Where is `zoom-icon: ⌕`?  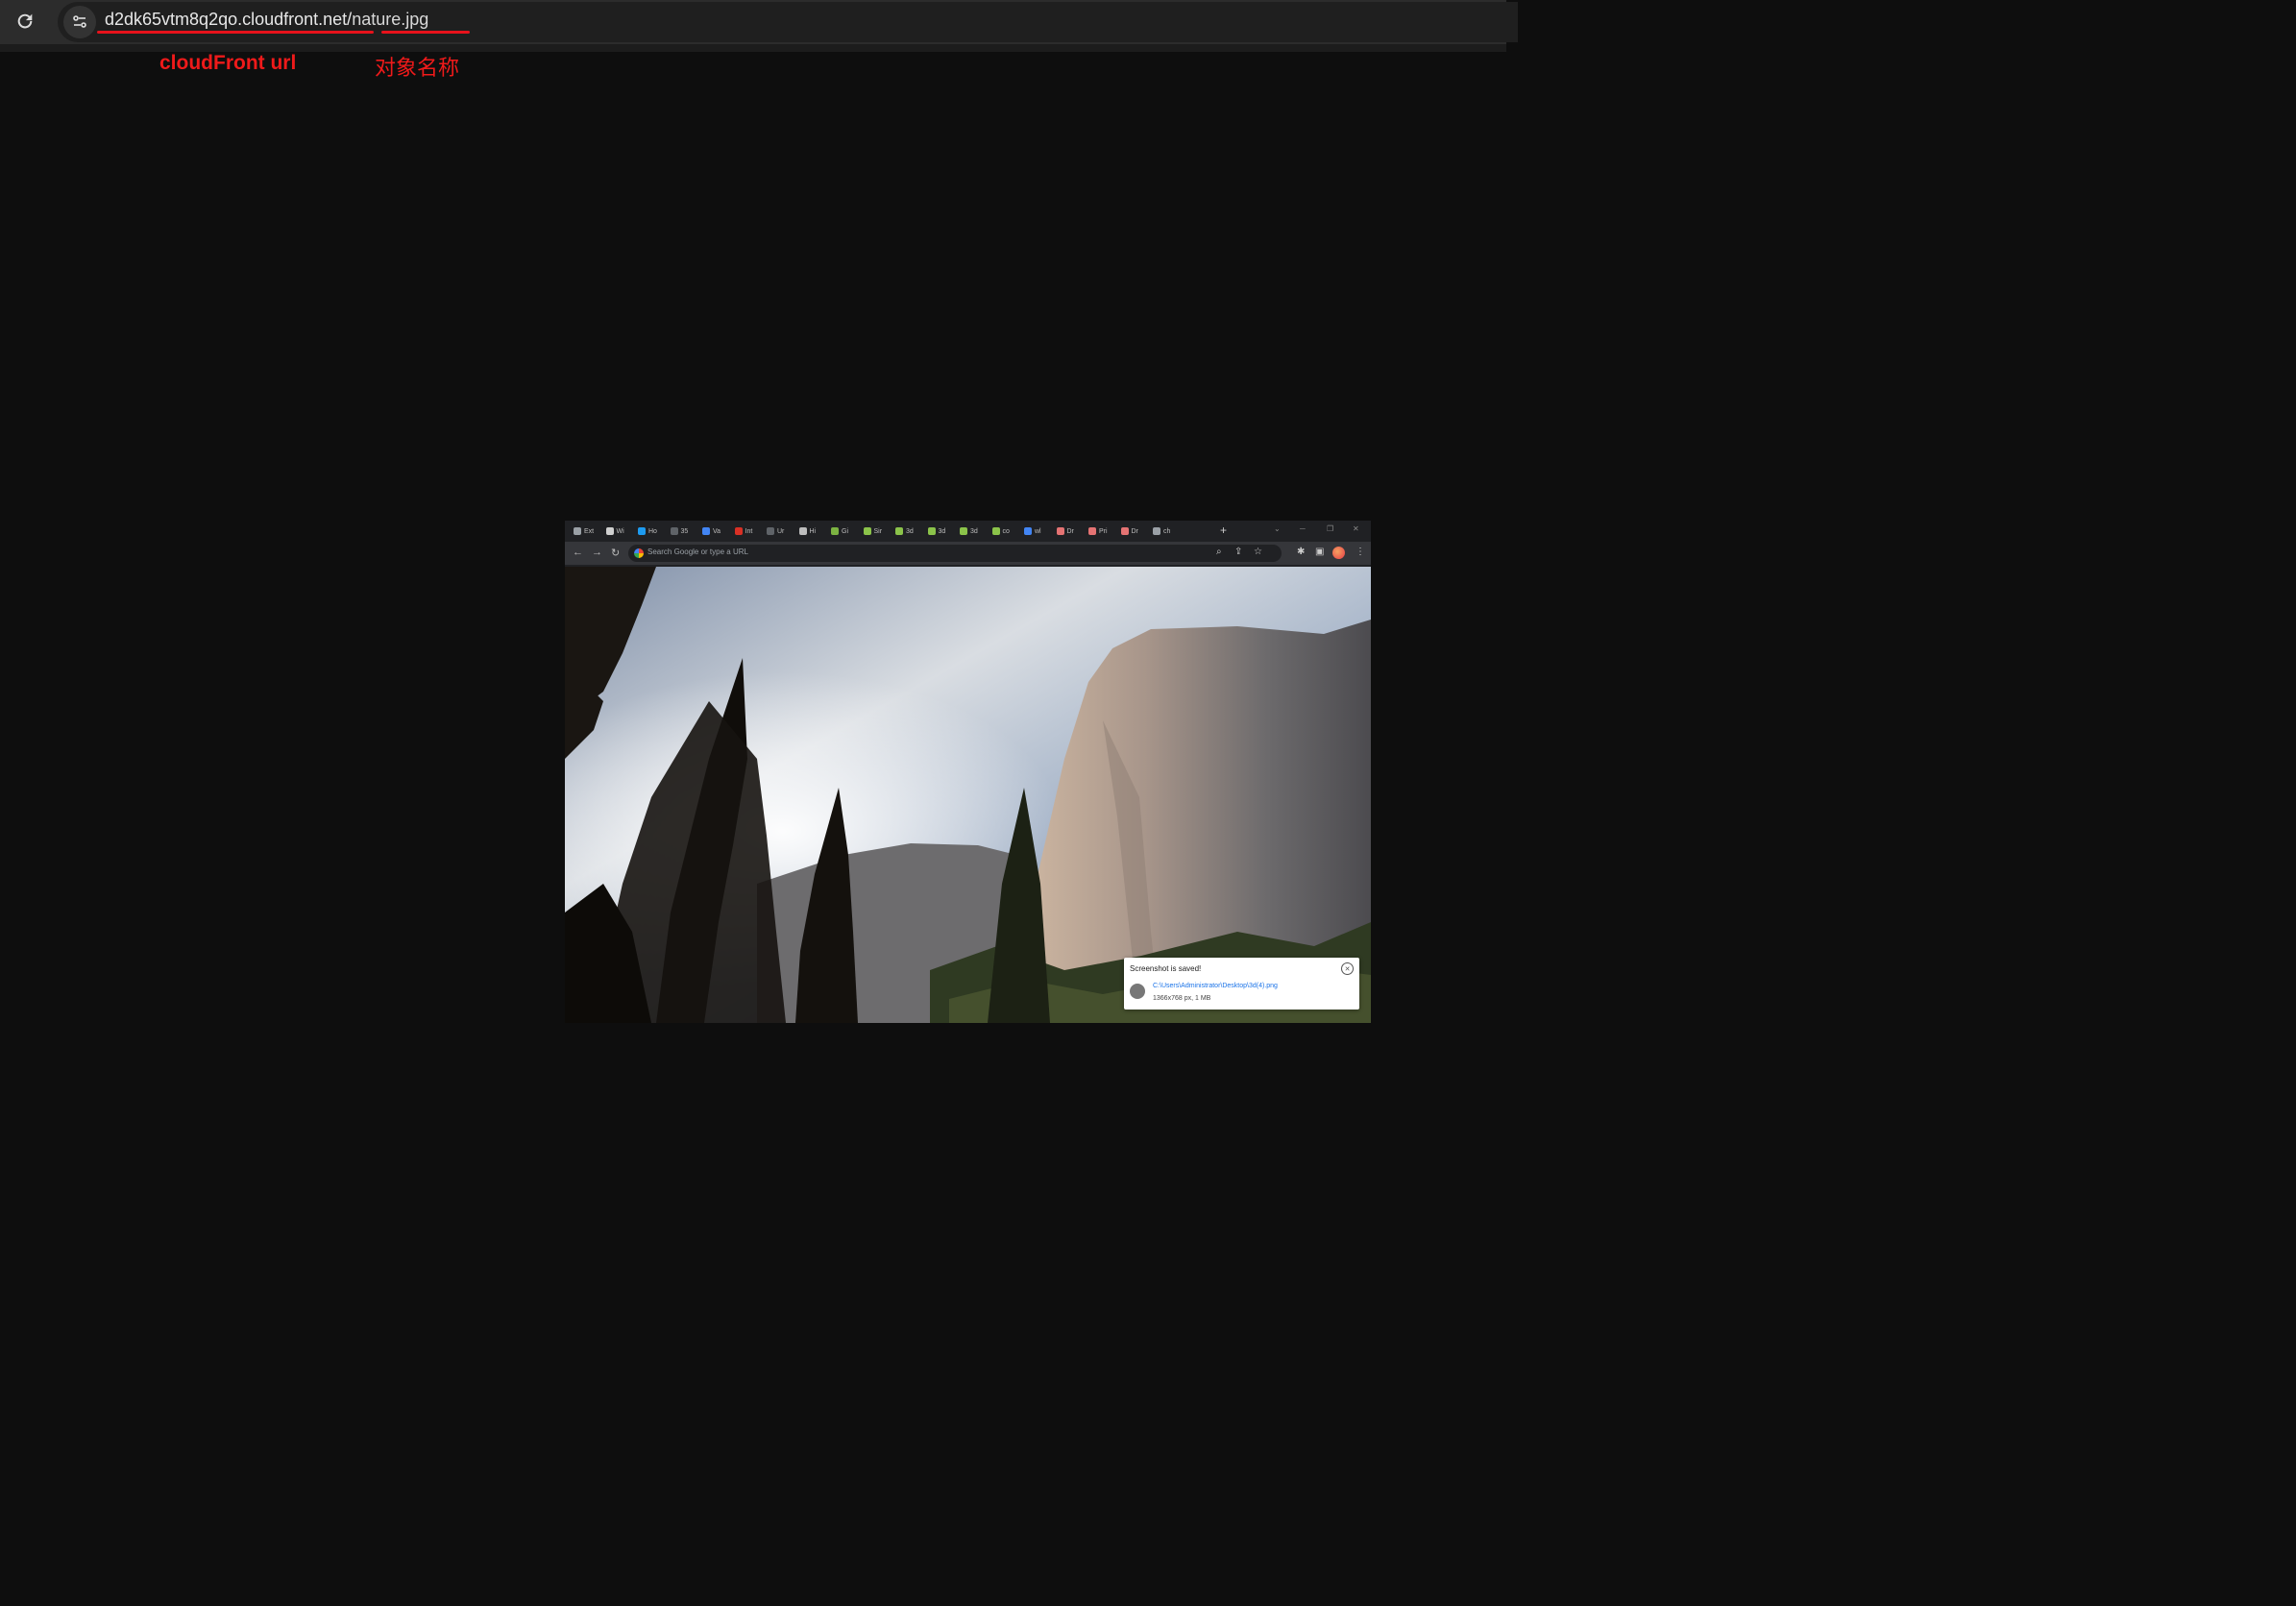 zoom-icon: ⌕ is located at coordinates (1219, 552).